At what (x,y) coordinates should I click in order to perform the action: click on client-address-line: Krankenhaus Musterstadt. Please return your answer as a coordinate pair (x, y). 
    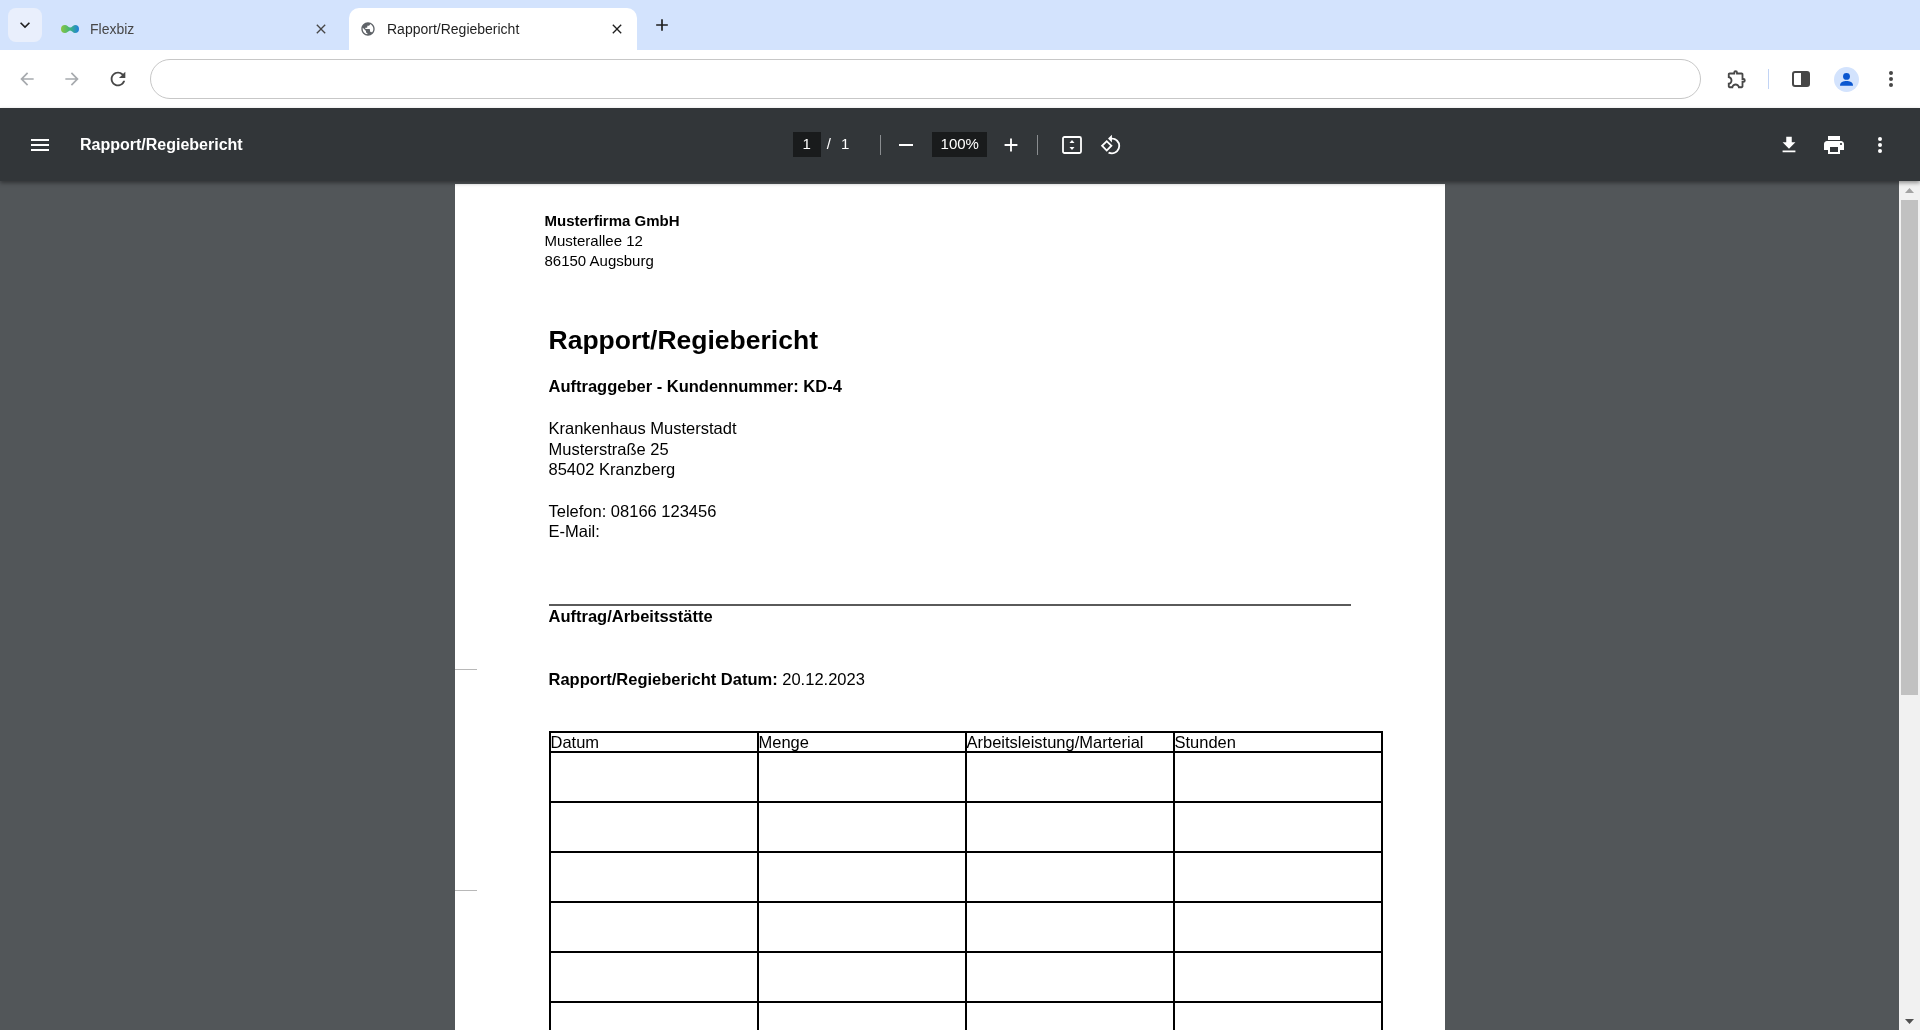
    Looking at the image, I should click on (642, 428).